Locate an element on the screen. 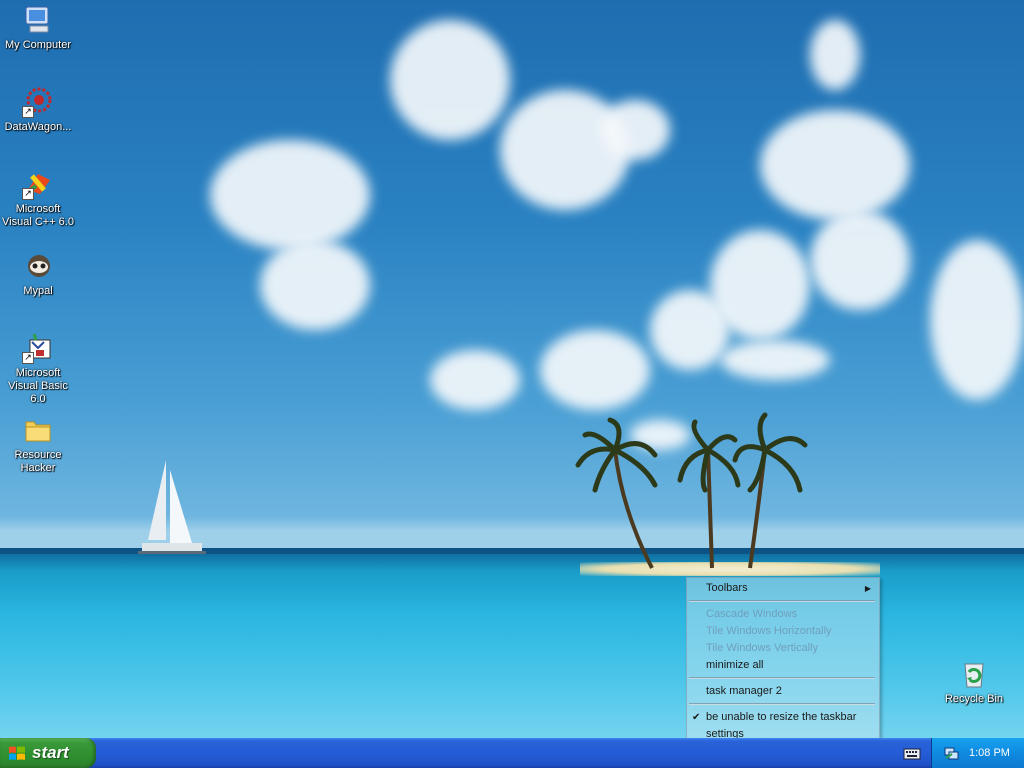 The width and height of the screenshot is (1024, 768). menu-item-task-manager: task manager 2 is located at coordinates (782, 691).